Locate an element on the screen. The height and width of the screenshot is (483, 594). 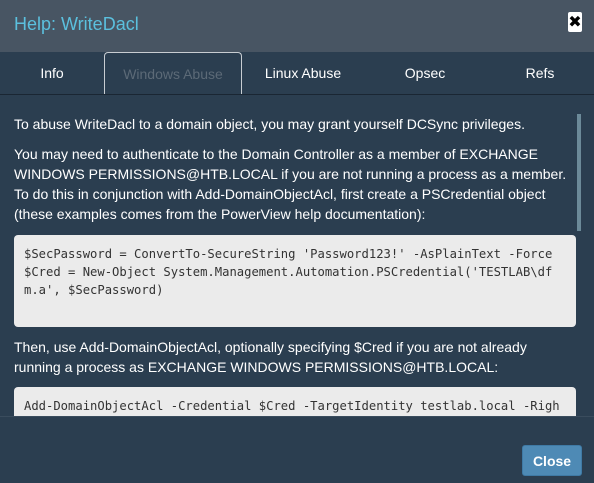
tab-linux-abuse: Linux Abuse is located at coordinates (303, 73).